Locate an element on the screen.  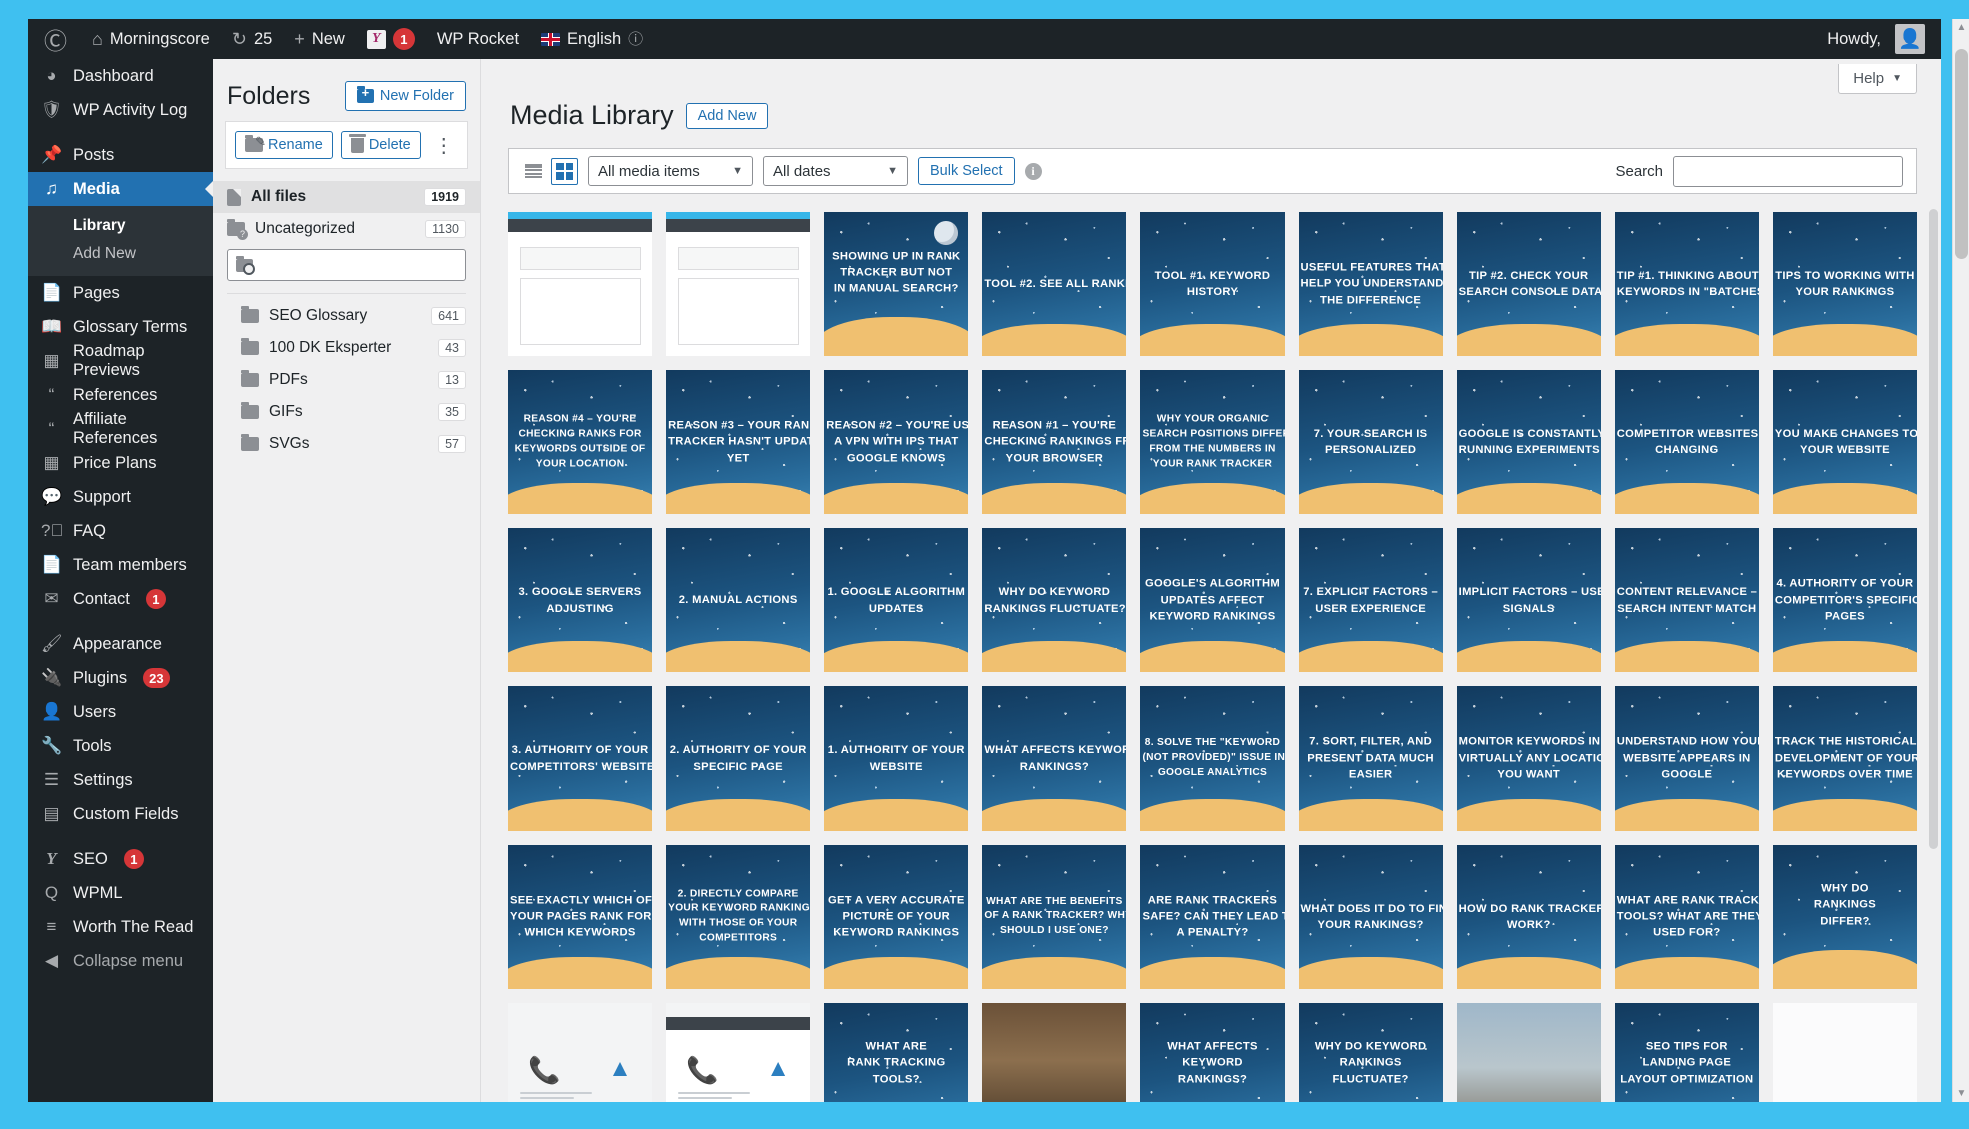
language-menu: English ⓘ is located at coordinates (592, 39).